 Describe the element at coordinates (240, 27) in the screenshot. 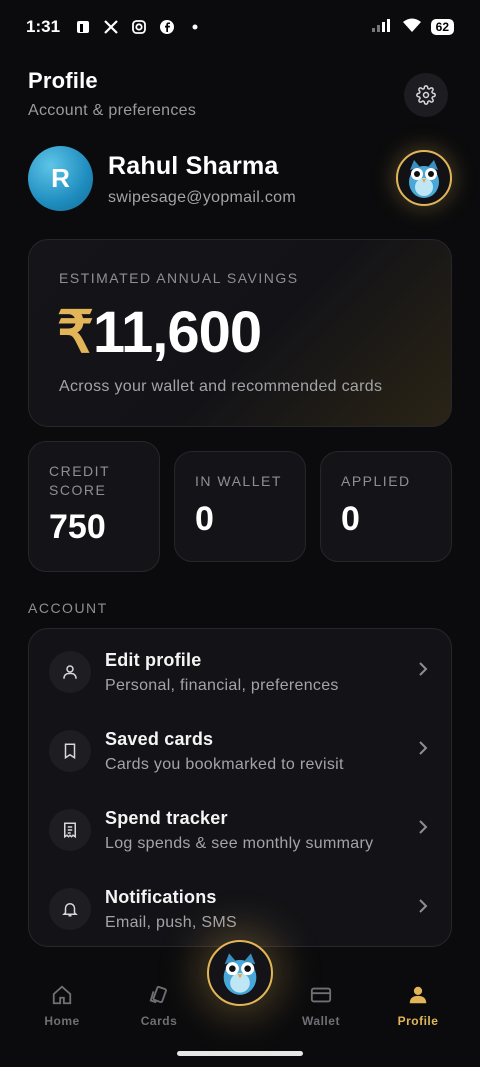

I see `status-bar: 1:31 62` at that location.